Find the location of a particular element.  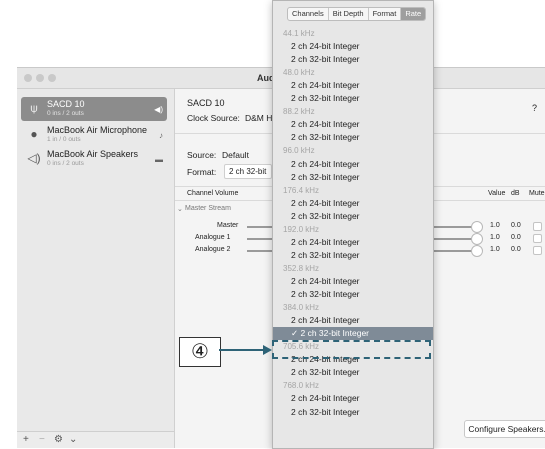

analogue2-value: 1.0 is located at coordinates (495, 249).